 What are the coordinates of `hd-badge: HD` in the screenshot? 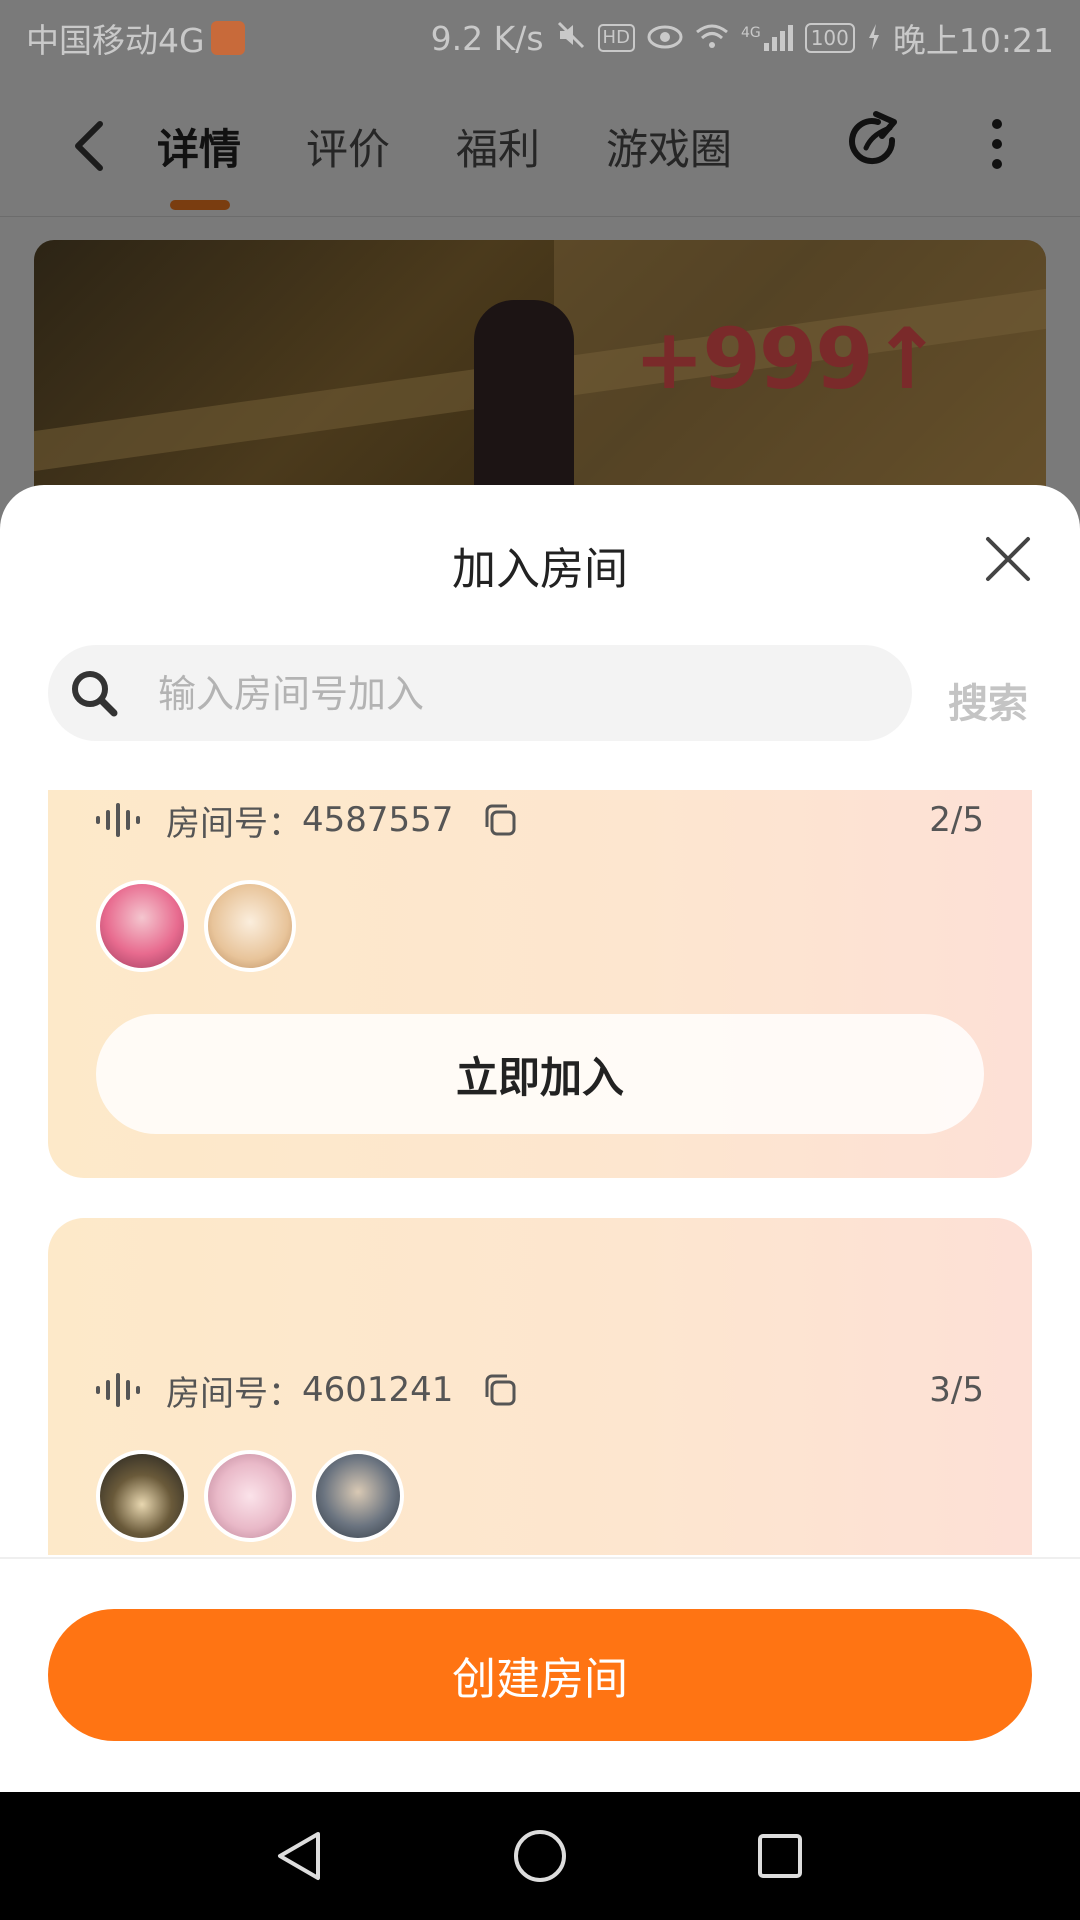 It's located at (616, 38).